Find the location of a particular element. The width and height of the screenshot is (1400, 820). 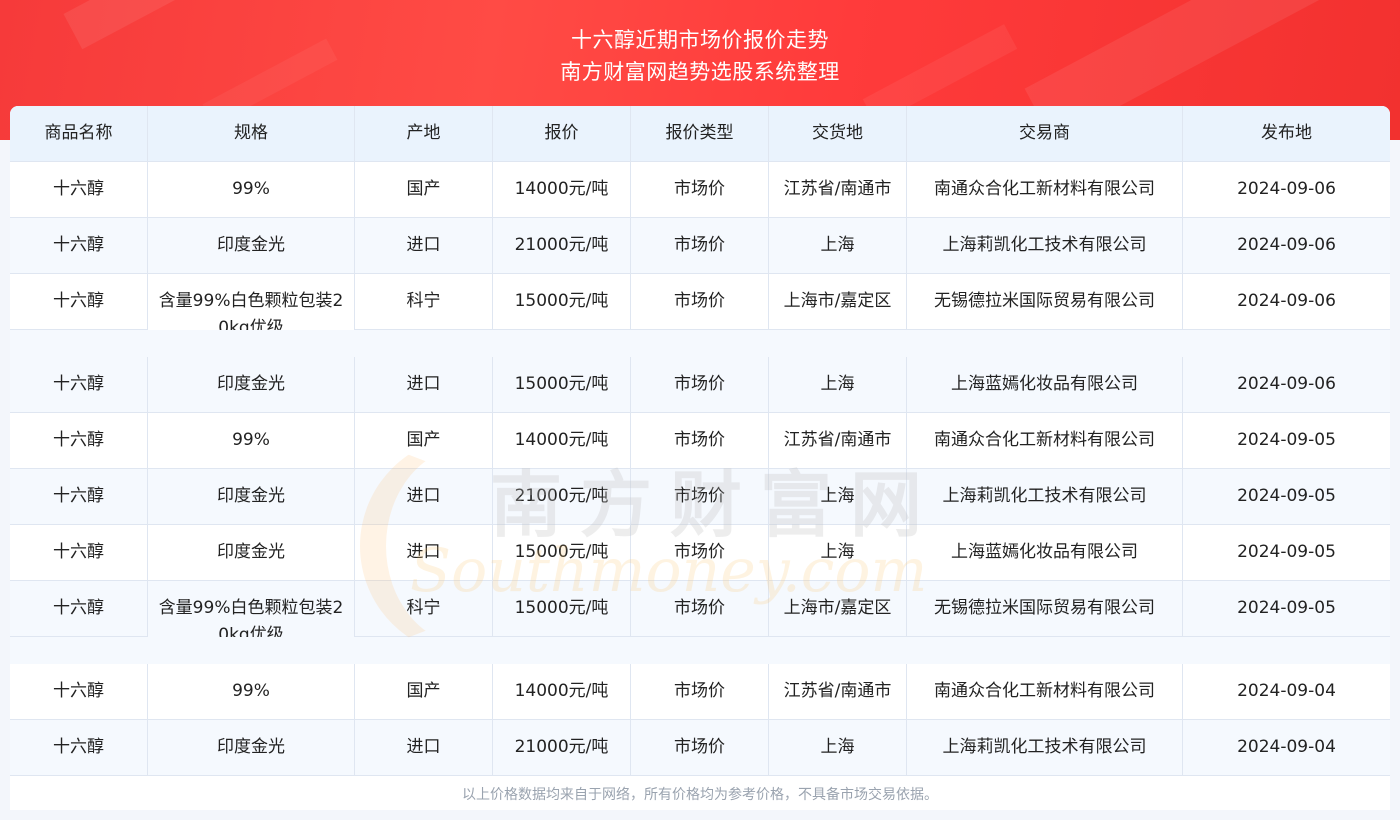

table-header-row: 商品名称 规格 产地 报价 报价类型 交货地 交易商 发布地 is located at coordinates (700, 134).